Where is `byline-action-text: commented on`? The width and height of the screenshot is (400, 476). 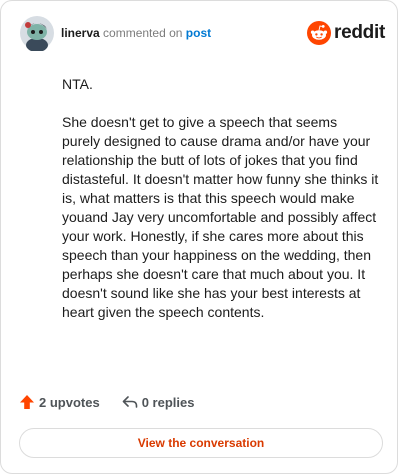
byline-action-text: commented on is located at coordinates (143, 33).